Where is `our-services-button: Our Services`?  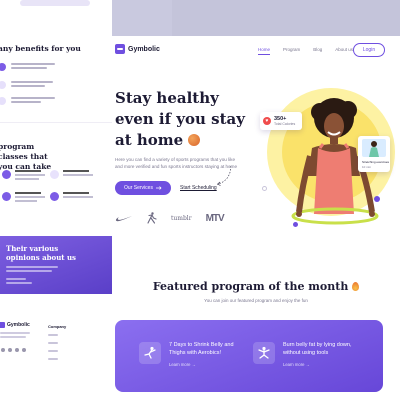 our-services-button: Our Services is located at coordinates (143, 188).